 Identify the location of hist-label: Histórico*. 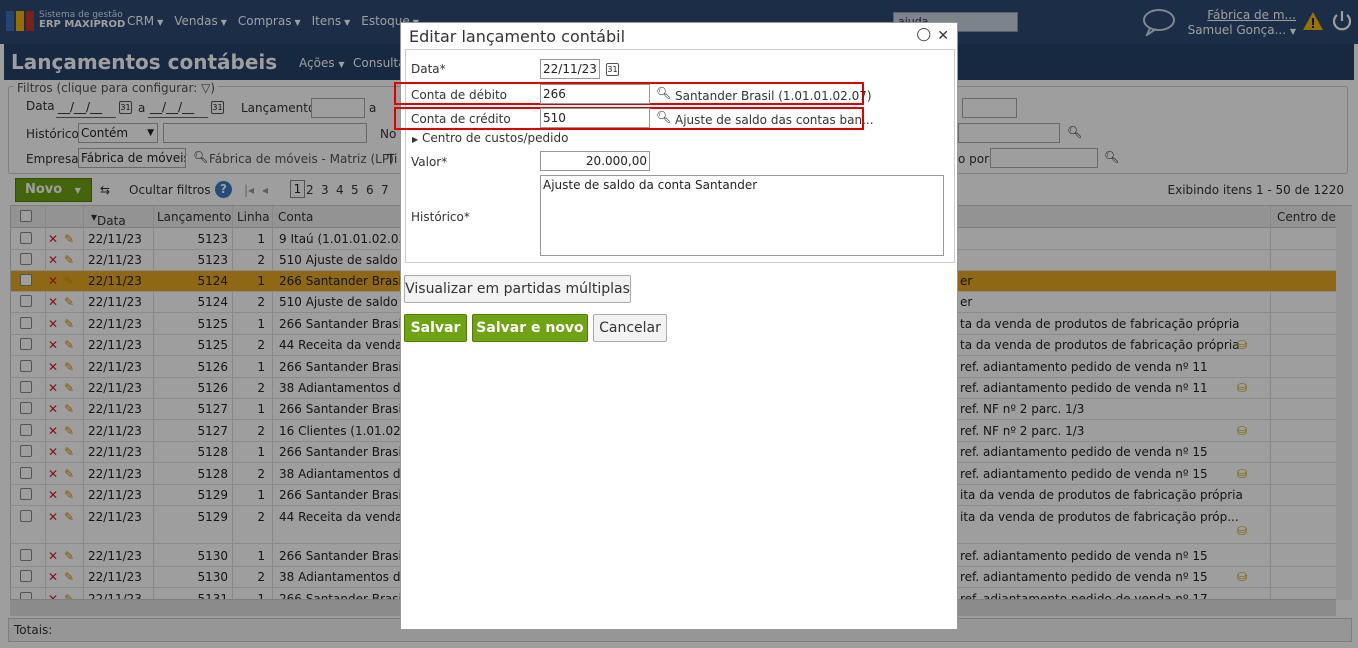
(440, 217).